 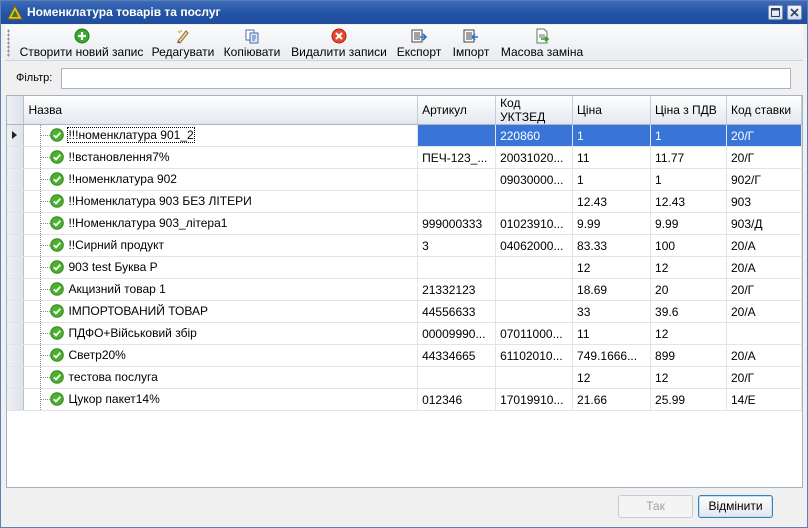 What do you see at coordinates (221, 245) in the screenshot?
I see `name-cell: !!Сирний продукт` at bounding box center [221, 245].